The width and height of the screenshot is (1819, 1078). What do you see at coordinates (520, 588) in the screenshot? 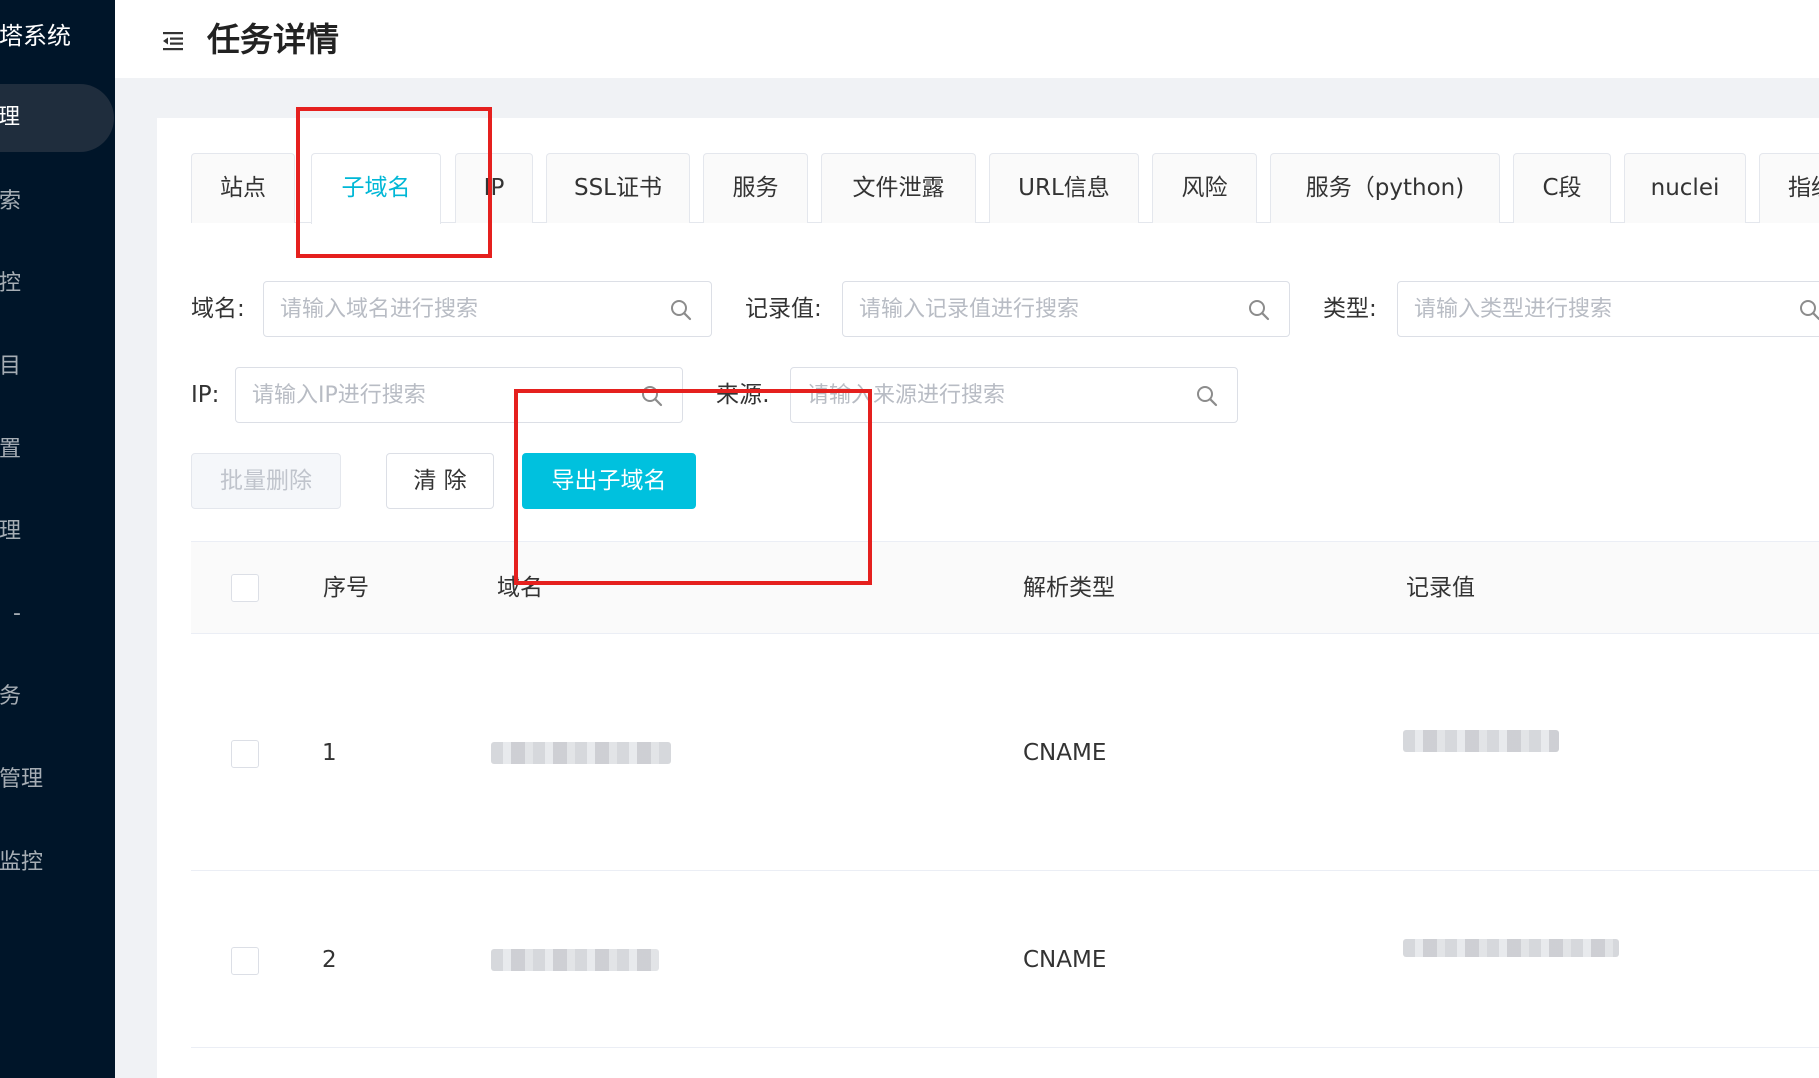
I see `column-header-domain: 域名` at bounding box center [520, 588].